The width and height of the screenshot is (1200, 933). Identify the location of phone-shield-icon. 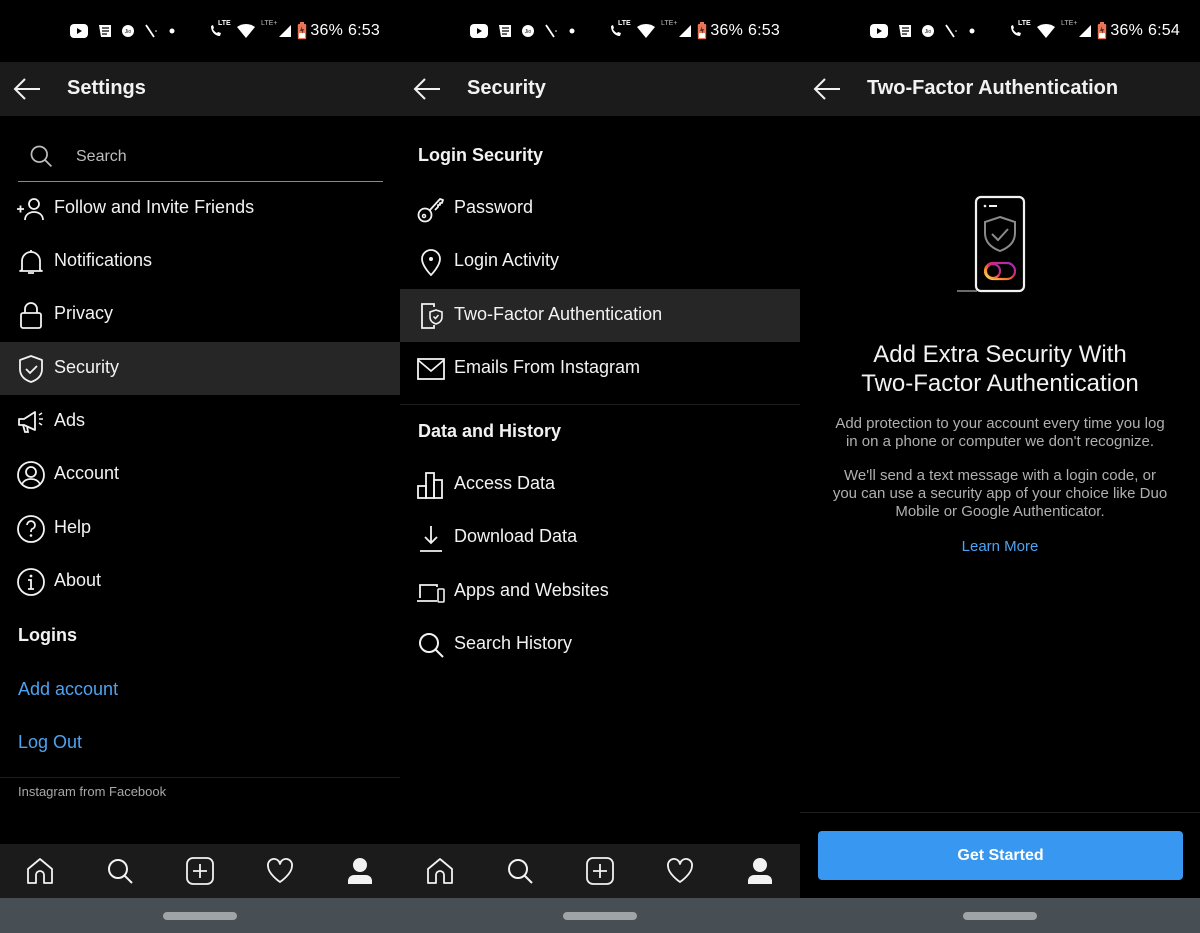
(431, 316).